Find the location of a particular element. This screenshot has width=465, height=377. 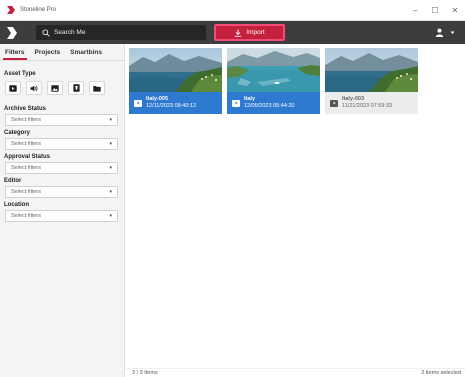

asset-card: Italy-003 11/21/2023 07:59:33 is located at coordinates (371, 81).